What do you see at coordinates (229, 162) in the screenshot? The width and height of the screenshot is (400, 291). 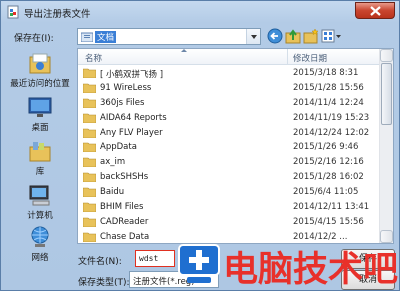 I see `list-item: ax_im 2015/2/16 12:16` at bounding box center [229, 162].